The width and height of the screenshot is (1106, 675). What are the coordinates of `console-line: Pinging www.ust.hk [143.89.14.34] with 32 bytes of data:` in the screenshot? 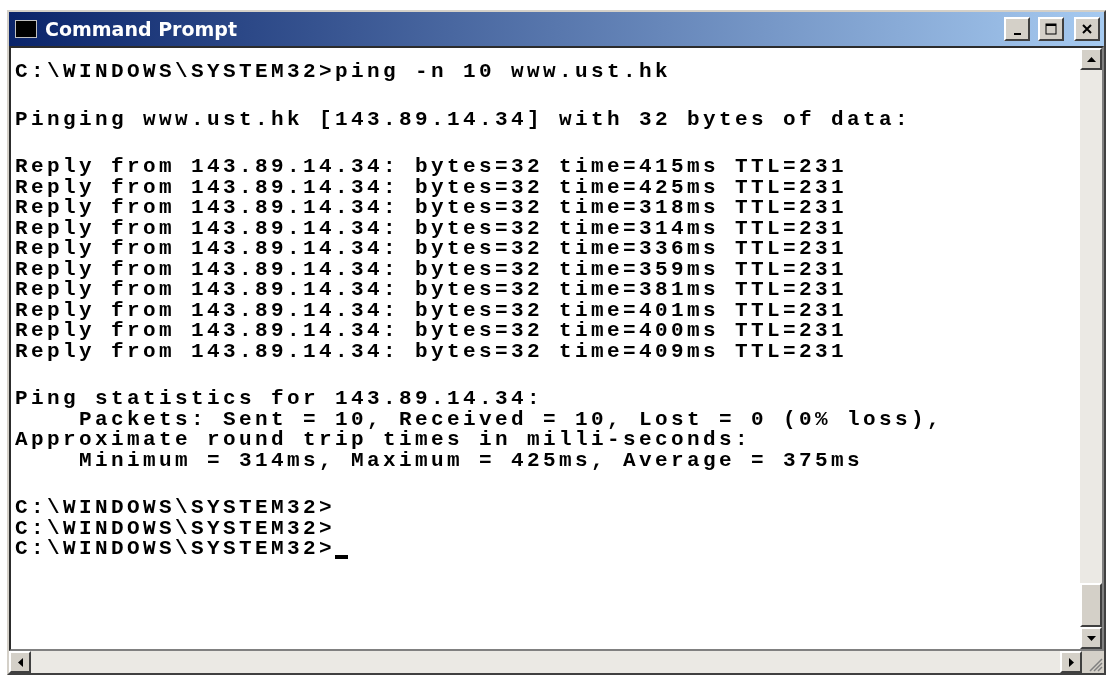 It's located at (463, 119).